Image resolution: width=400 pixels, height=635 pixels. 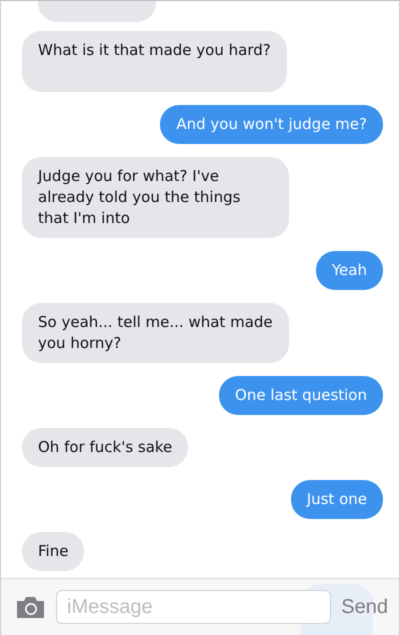 I want to click on message-field: iMessage, so click(x=194, y=607).